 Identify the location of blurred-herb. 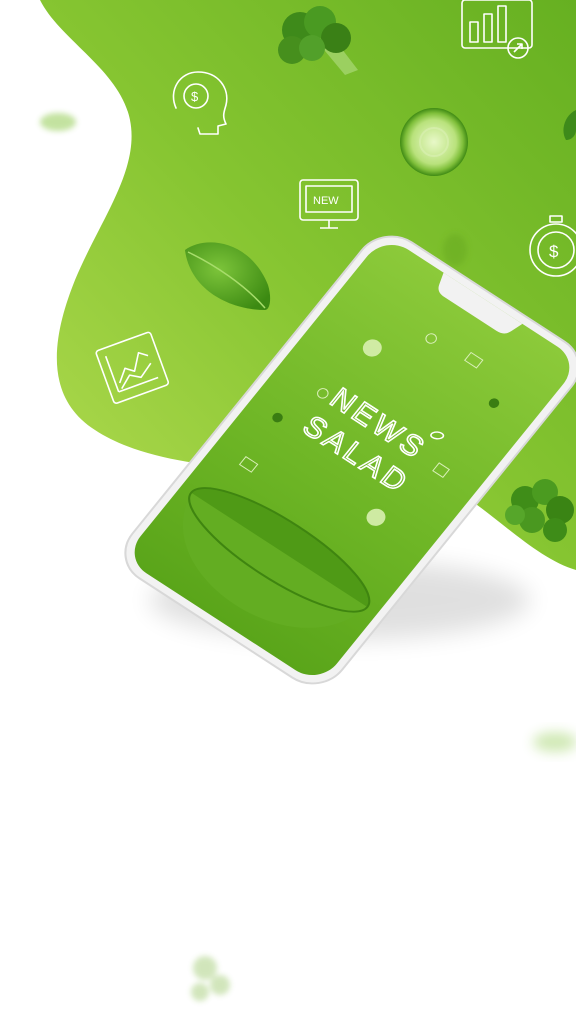
(210, 978).